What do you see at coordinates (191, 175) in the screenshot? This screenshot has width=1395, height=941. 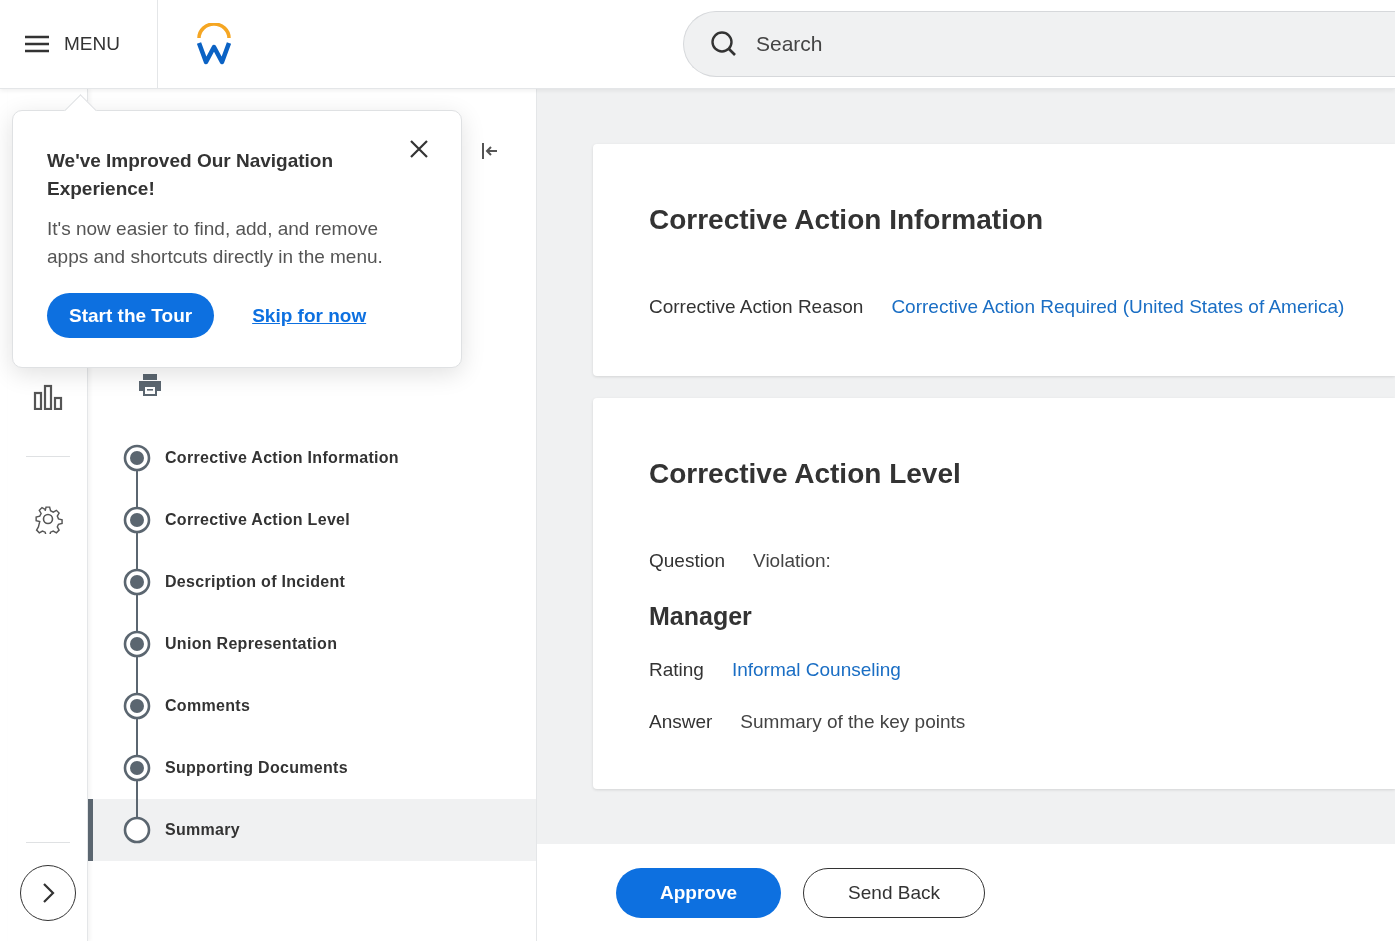 I see `popover-title: We've Improved Our Navigation Experience!` at bounding box center [191, 175].